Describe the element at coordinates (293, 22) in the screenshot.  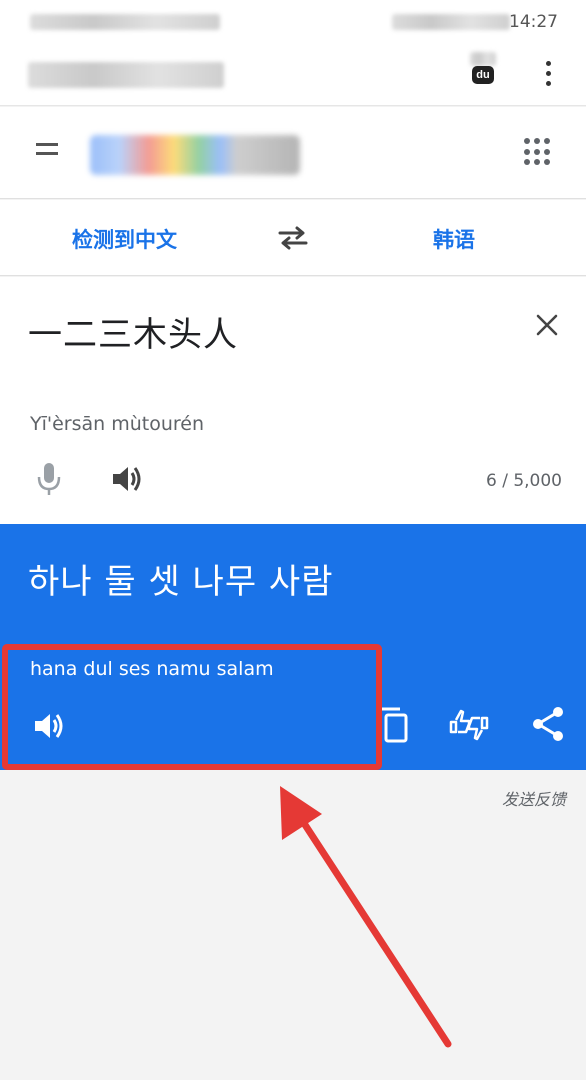
I see `status-bar: 14:27` at that location.